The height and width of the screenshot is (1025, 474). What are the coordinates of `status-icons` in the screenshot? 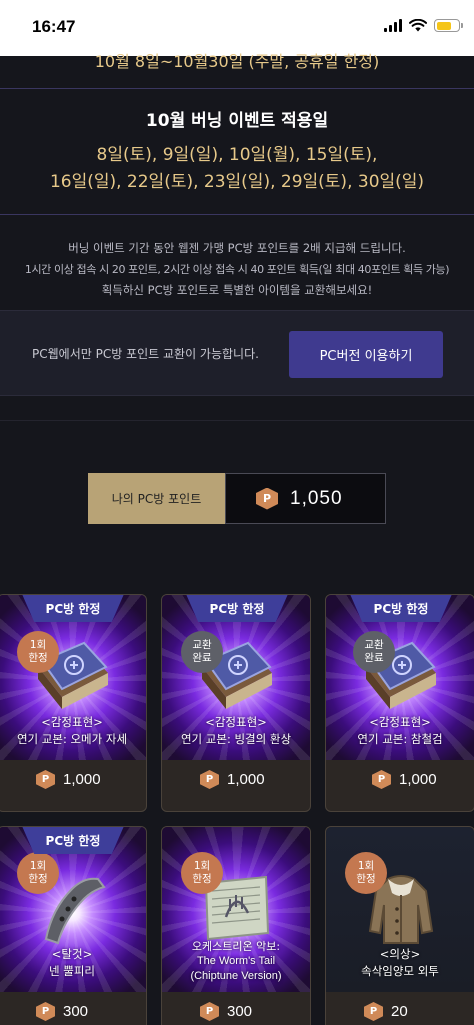 It's located at (423, 25).